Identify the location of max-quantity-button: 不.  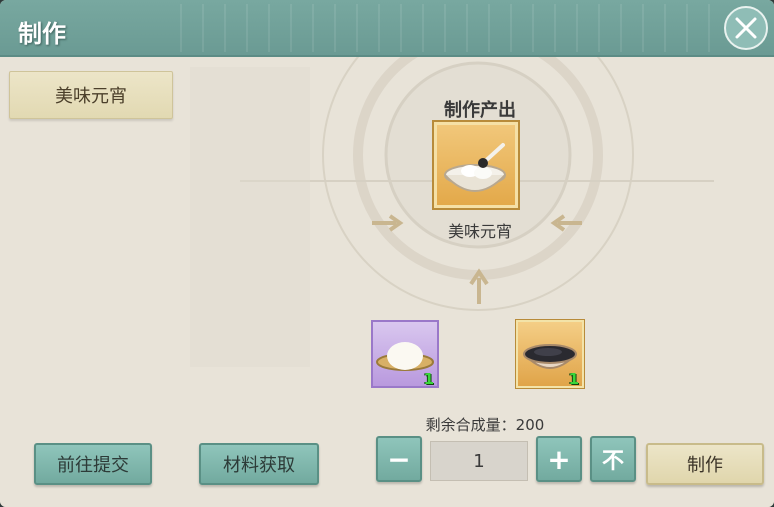
(613, 459).